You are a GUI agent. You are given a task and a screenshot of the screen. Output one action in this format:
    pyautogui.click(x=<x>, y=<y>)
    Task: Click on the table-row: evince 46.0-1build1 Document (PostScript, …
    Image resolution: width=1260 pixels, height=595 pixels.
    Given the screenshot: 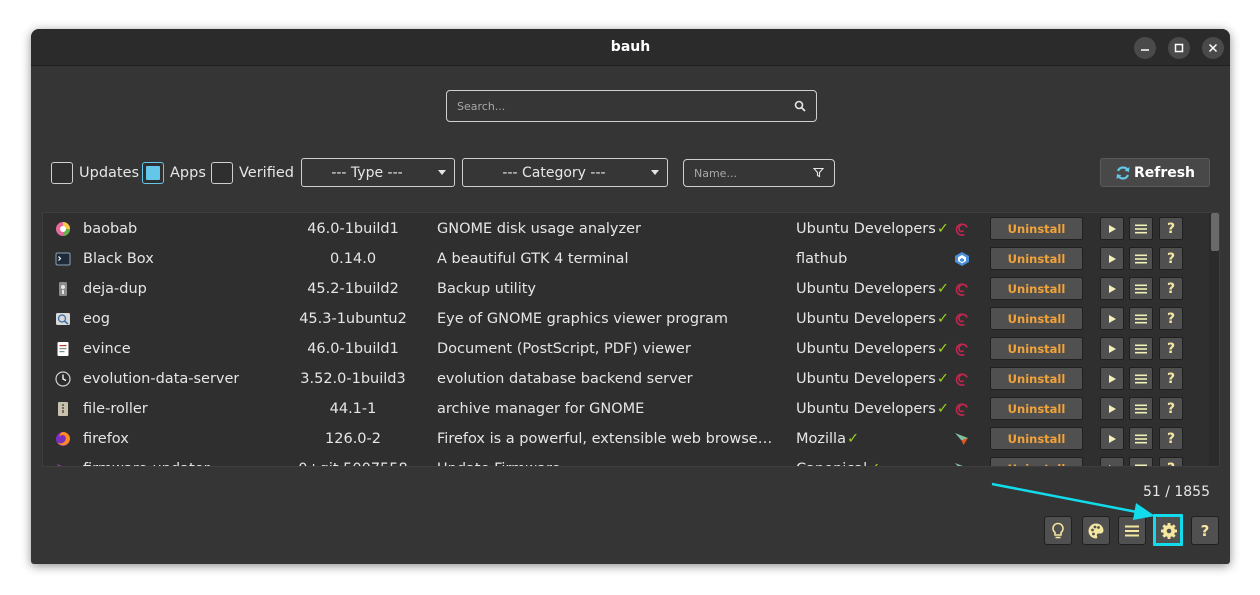 What is the action you would take?
    pyautogui.click(x=626, y=349)
    